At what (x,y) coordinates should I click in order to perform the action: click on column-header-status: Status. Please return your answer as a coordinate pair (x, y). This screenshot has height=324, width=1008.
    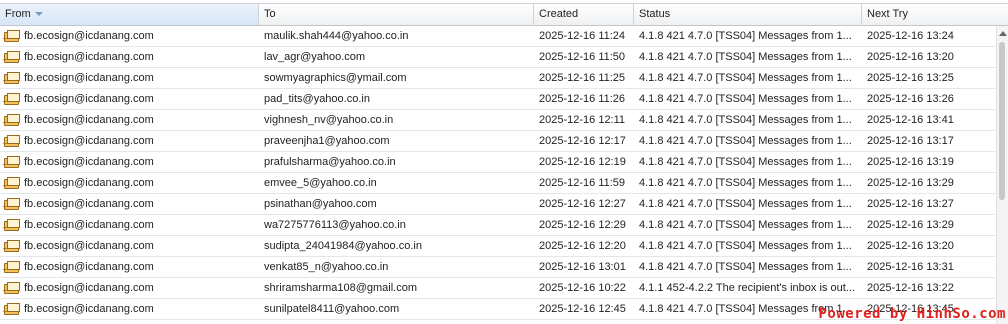
    Looking at the image, I should click on (748, 14).